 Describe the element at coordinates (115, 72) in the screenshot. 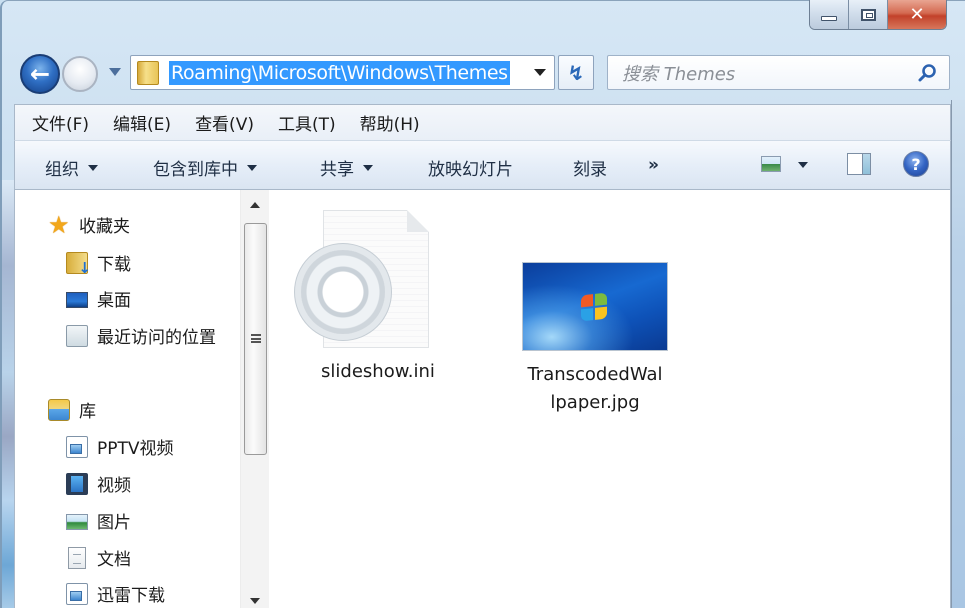

I see `recent-pages-dropdown` at that location.